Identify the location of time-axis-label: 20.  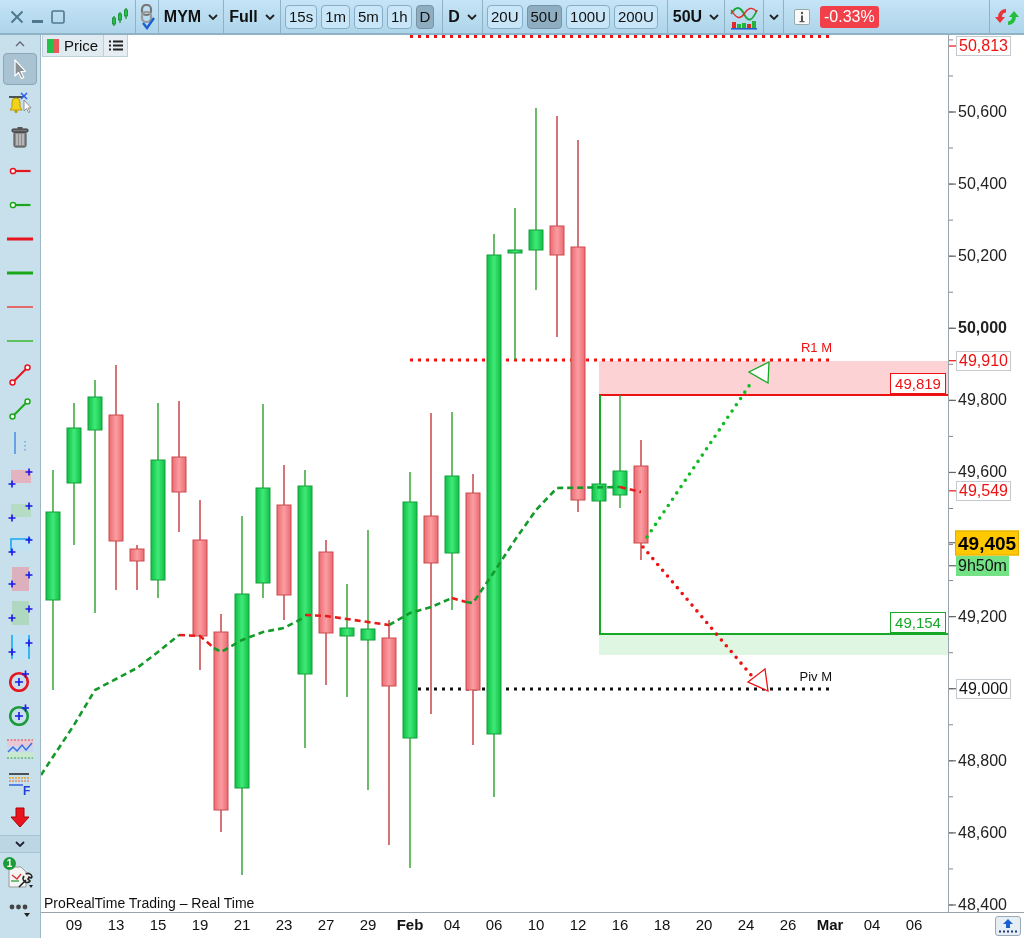
(704, 925).